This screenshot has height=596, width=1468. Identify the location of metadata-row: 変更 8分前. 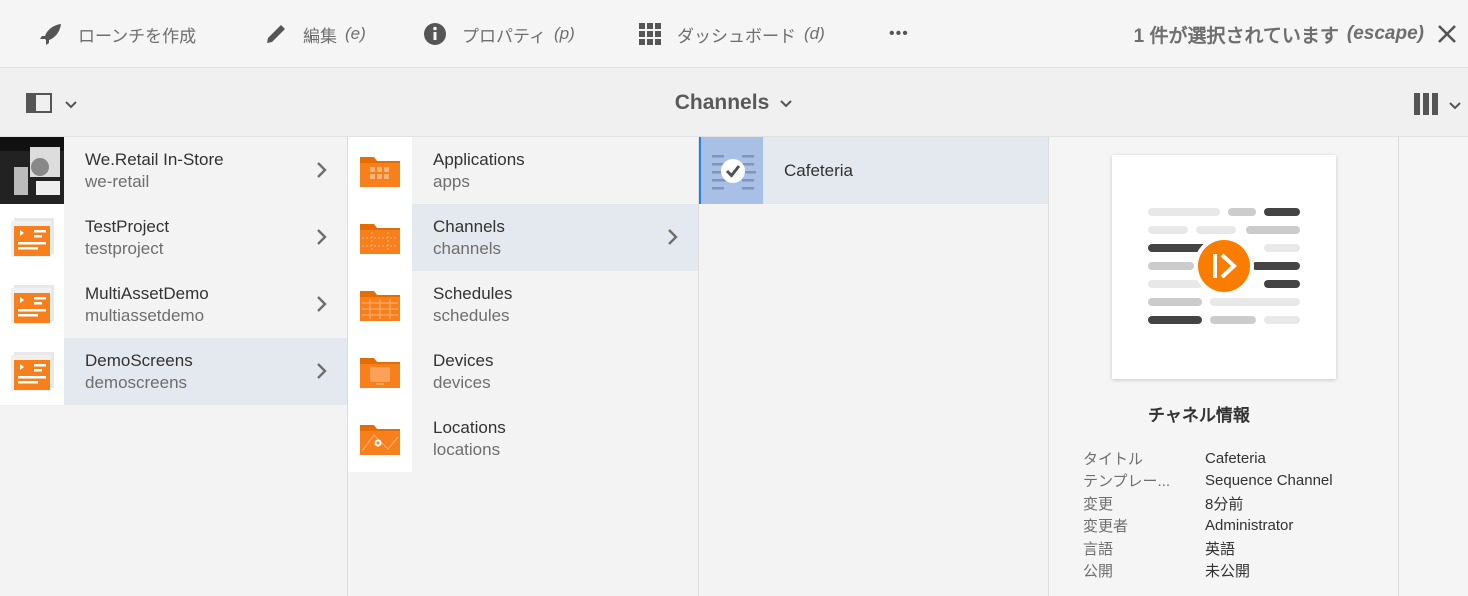
(1208, 503).